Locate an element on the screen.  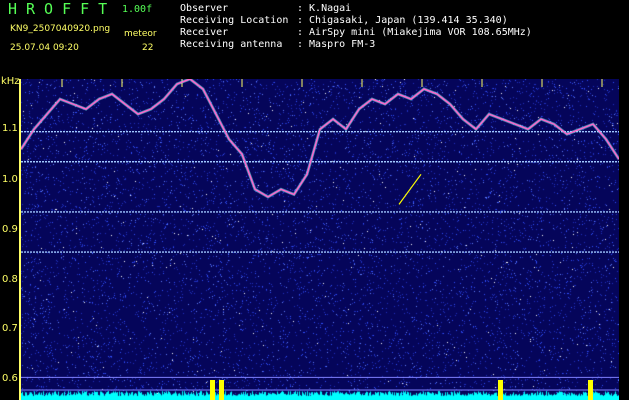
info-key-observer: Observer is located at coordinates (204, 8).